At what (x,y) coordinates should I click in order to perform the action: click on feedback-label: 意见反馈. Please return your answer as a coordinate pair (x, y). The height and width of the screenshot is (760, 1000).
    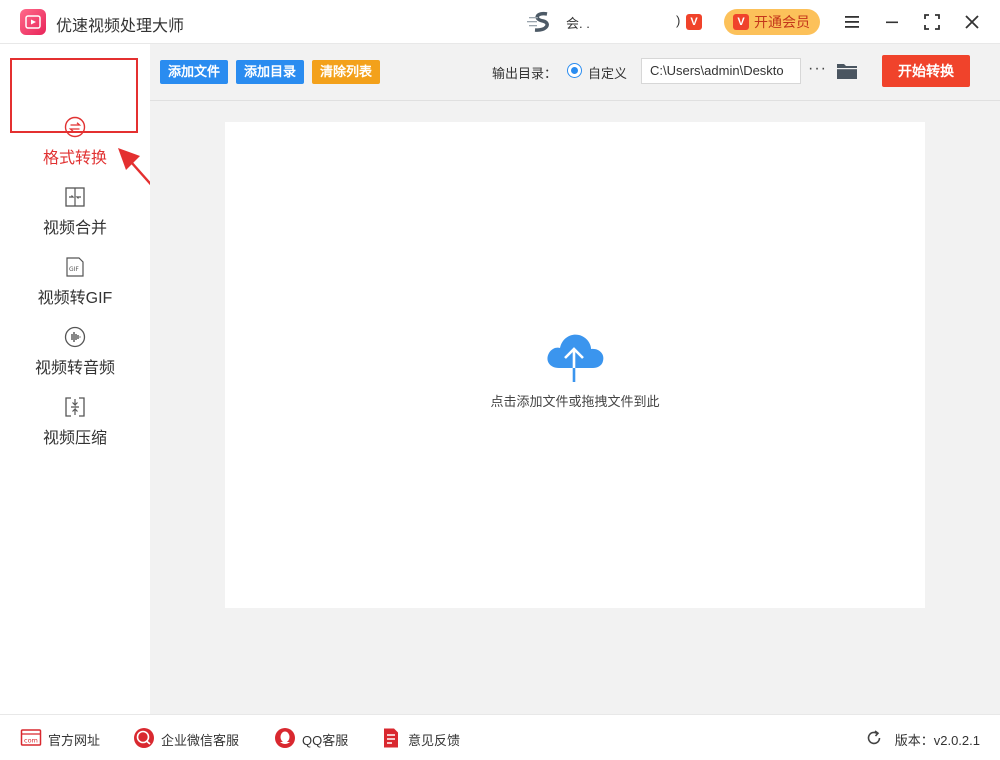
    Looking at the image, I should click on (434, 740).